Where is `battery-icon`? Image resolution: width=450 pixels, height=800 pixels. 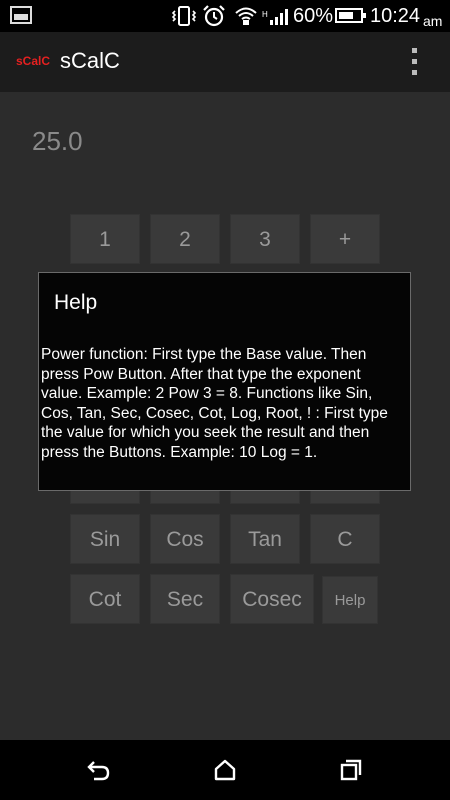
battery-icon is located at coordinates (350, 15).